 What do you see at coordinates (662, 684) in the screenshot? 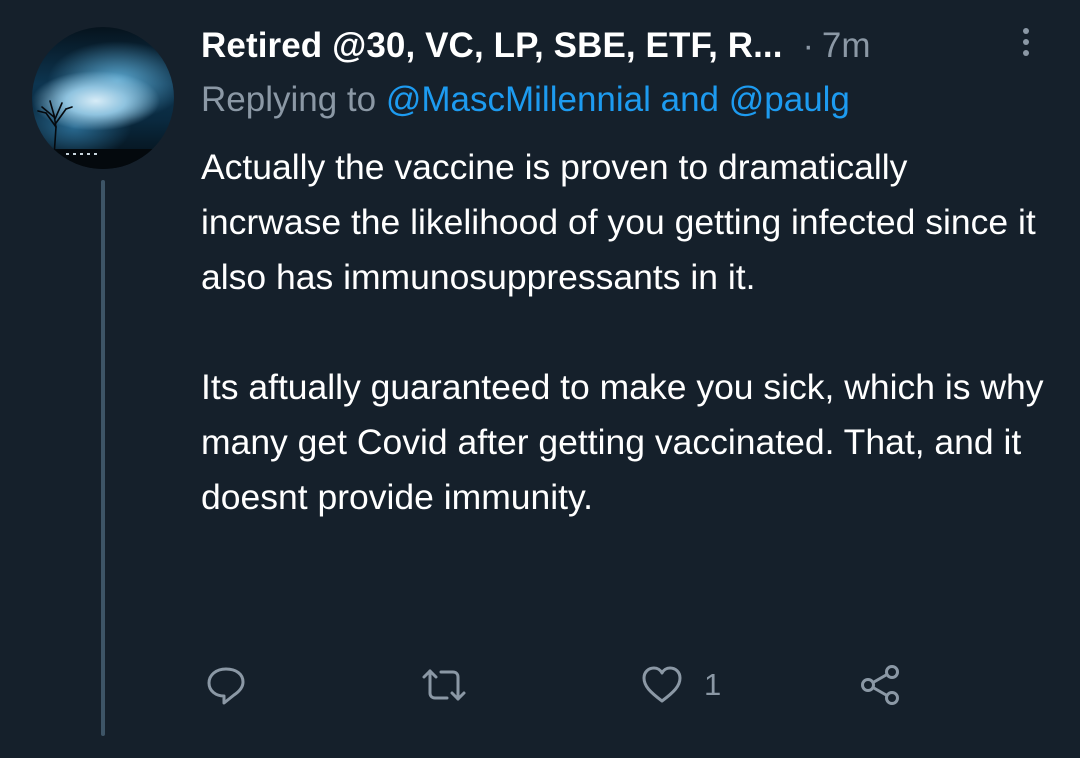
I see `heart-icon` at bounding box center [662, 684].